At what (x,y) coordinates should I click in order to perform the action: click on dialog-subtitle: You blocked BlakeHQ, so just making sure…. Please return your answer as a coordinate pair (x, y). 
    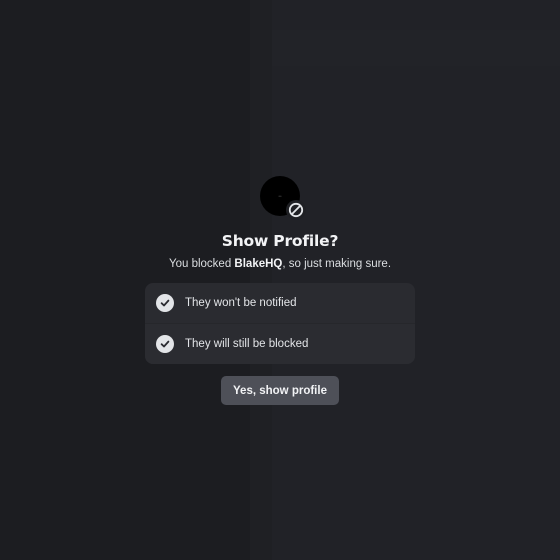
    Looking at the image, I should click on (280, 264).